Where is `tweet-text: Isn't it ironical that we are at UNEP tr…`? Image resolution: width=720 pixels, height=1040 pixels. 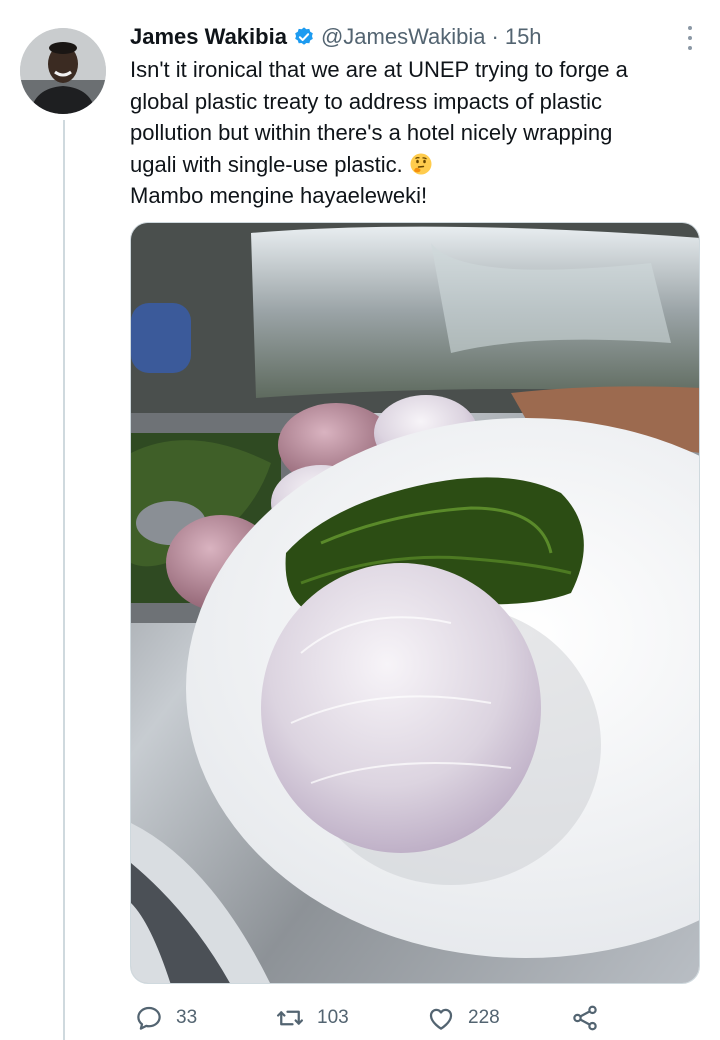 tweet-text: Isn't it ironical that we are at UNEP tr… is located at coordinates (417, 133).